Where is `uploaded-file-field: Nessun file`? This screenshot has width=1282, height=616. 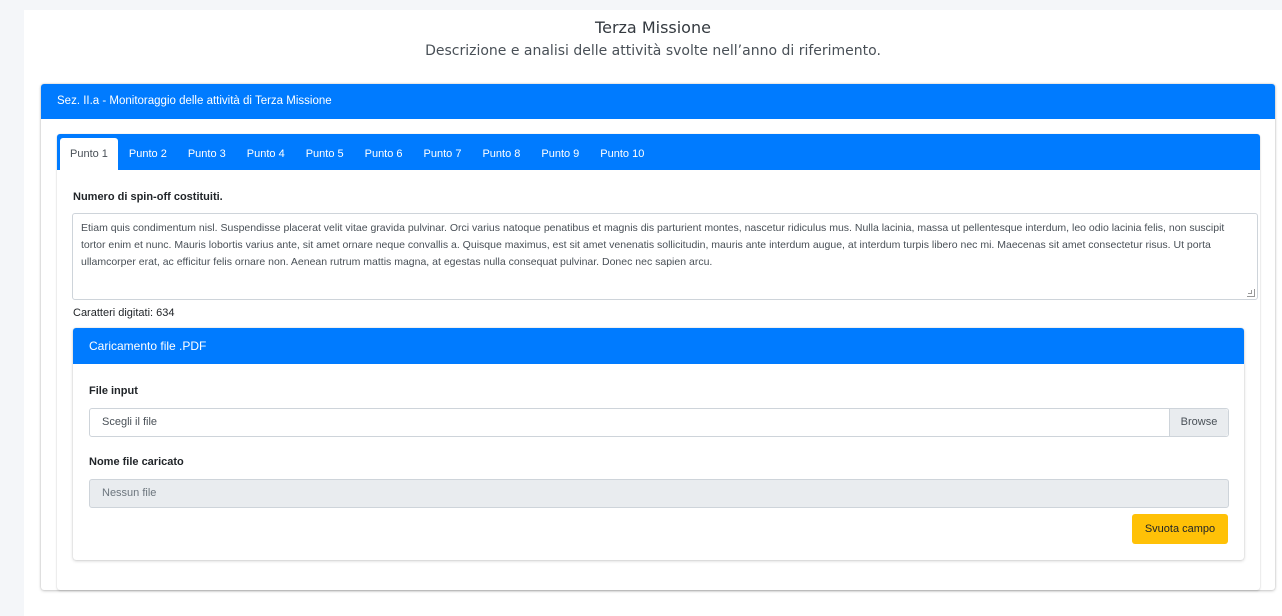 uploaded-file-field: Nessun file is located at coordinates (659, 493).